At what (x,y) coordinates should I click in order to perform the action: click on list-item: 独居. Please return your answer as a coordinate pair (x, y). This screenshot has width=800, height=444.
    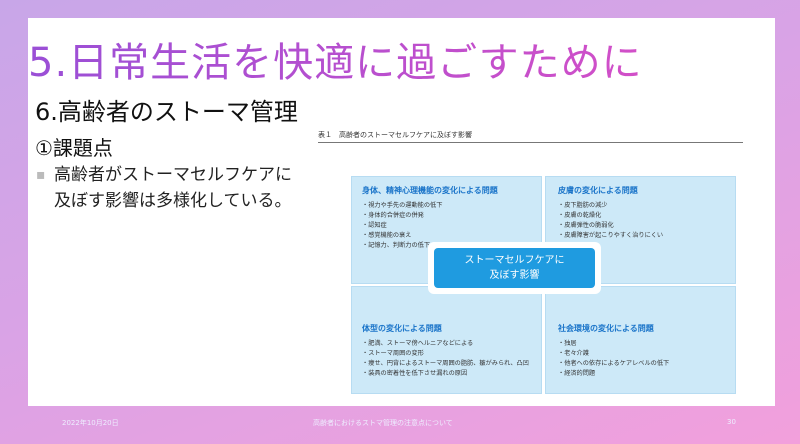
    Looking at the image, I should click on (613, 344).